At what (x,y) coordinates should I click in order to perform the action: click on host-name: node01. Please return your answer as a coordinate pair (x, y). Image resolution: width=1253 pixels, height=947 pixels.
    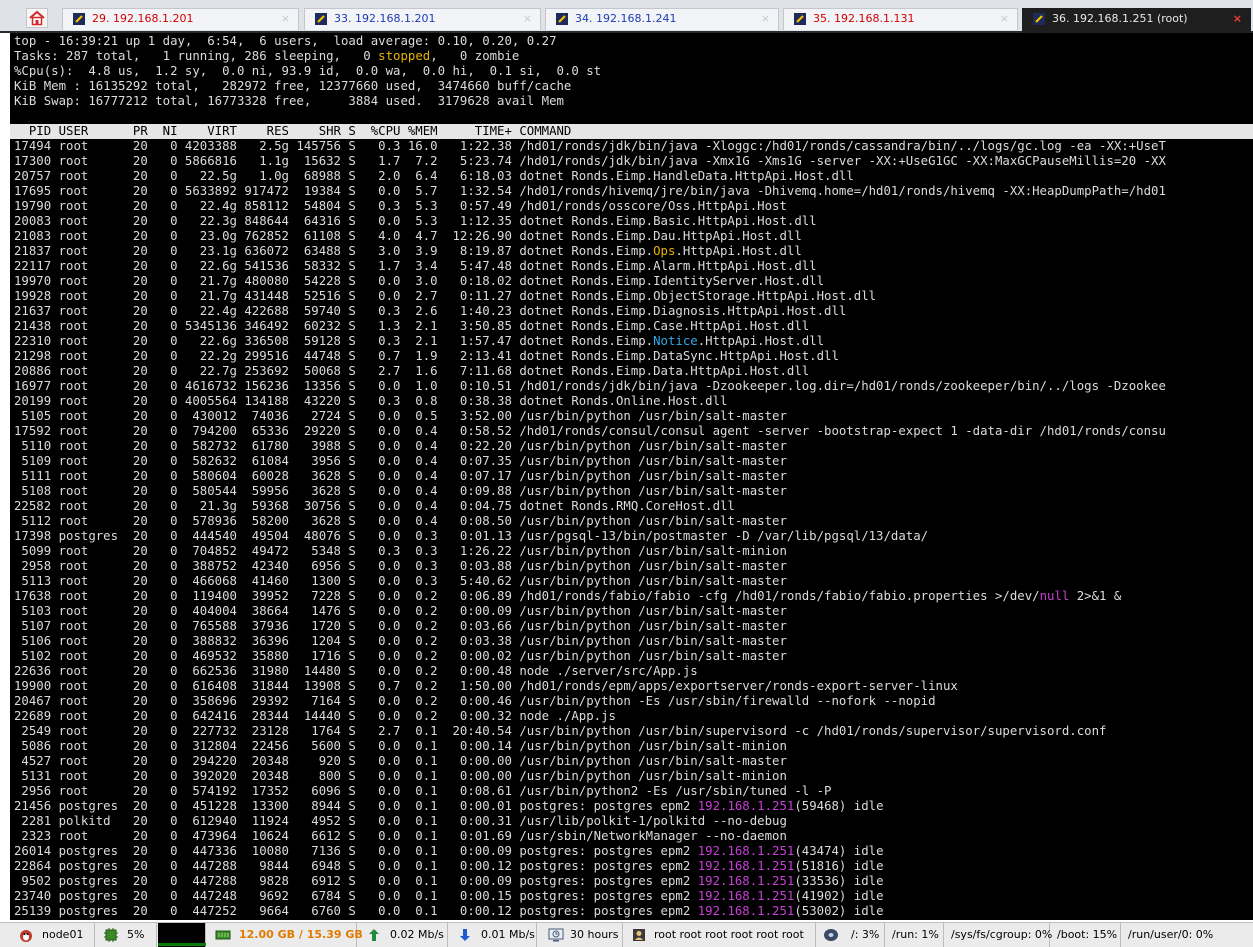
    Looking at the image, I should click on (63, 934).